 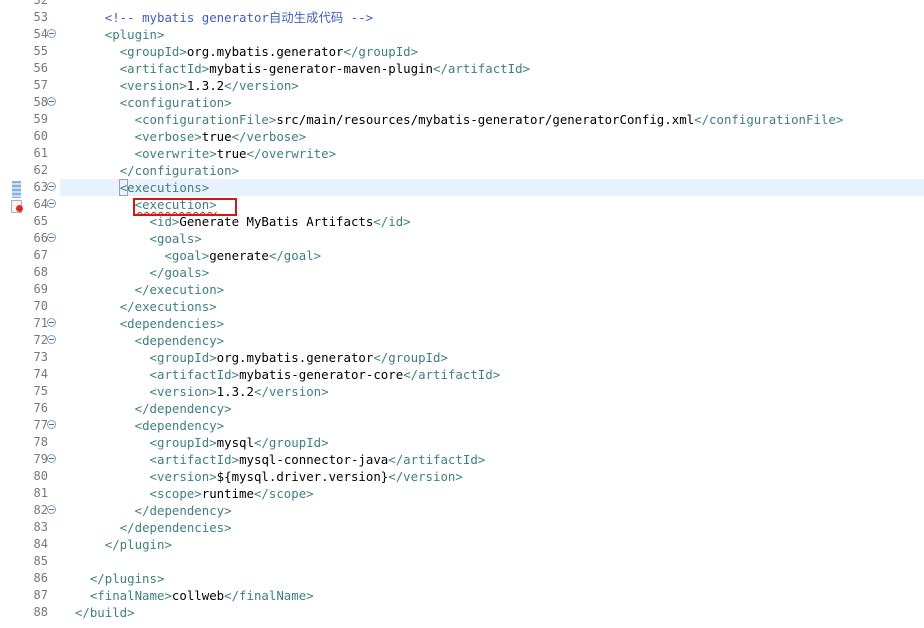 What do you see at coordinates (492, 238) in the screenshot?
I see `code-line: <goals>` at bounding box center [492, 238].